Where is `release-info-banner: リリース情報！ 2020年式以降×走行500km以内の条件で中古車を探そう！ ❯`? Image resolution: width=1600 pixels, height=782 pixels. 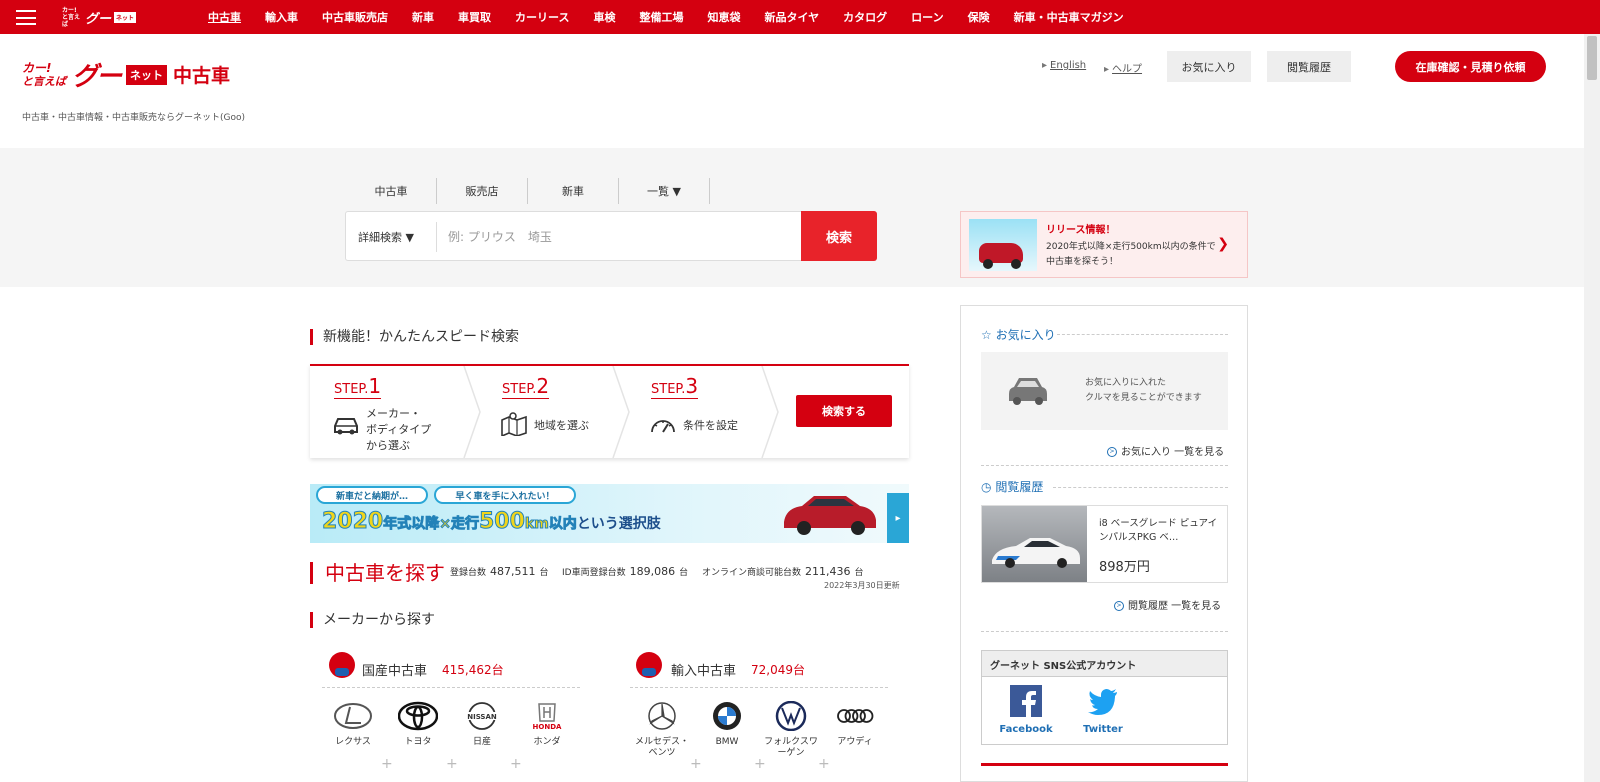
release-info-banner: リリース情報！ 2020年式以降×走行500km以内の条件で中古車を探そう！ ❯ is located at coordinates (1104, 244).